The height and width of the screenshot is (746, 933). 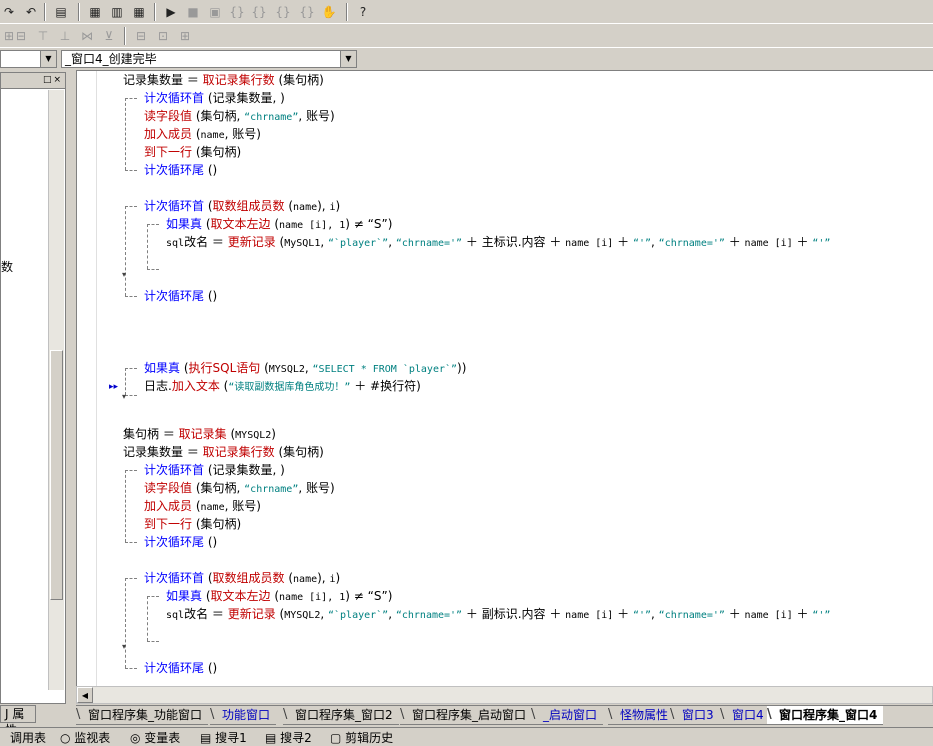 I want to click on event-combo: _窗口4_创建完毕 ▼, so click(x=209, y=59).